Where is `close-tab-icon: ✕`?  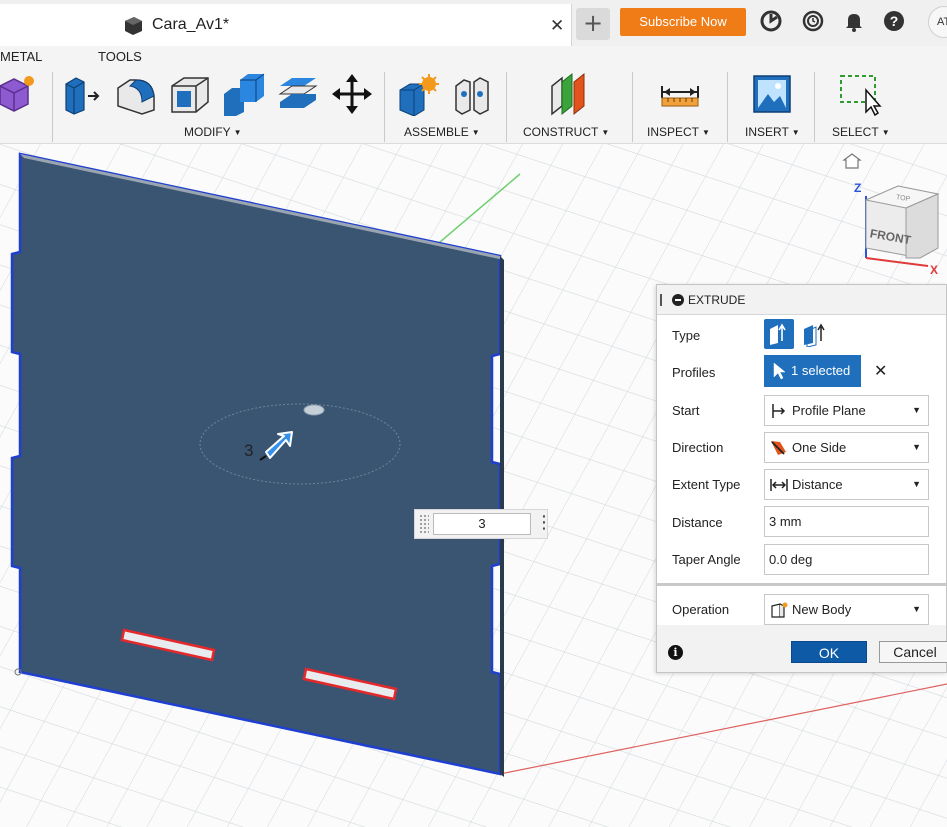 close-tab-icon: ✕ is located at coordinates (557, 26).